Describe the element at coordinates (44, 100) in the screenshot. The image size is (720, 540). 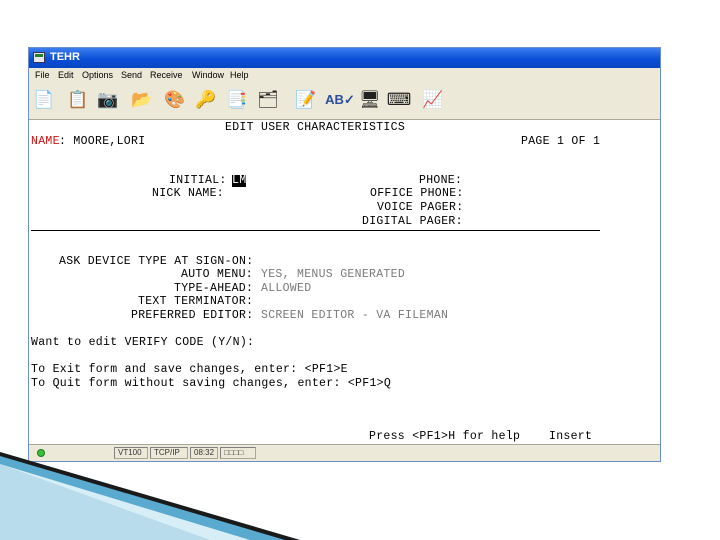
I see `new-document-icon: 📄` at that location.